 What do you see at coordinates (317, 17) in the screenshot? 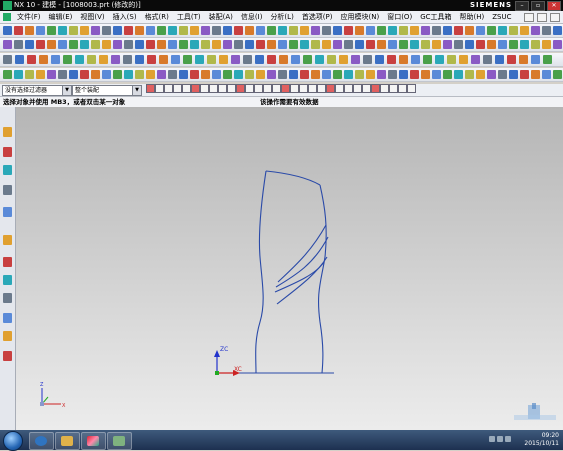
I see `menu-preferences: 首选项(P)` at bounding box center [317, 17].